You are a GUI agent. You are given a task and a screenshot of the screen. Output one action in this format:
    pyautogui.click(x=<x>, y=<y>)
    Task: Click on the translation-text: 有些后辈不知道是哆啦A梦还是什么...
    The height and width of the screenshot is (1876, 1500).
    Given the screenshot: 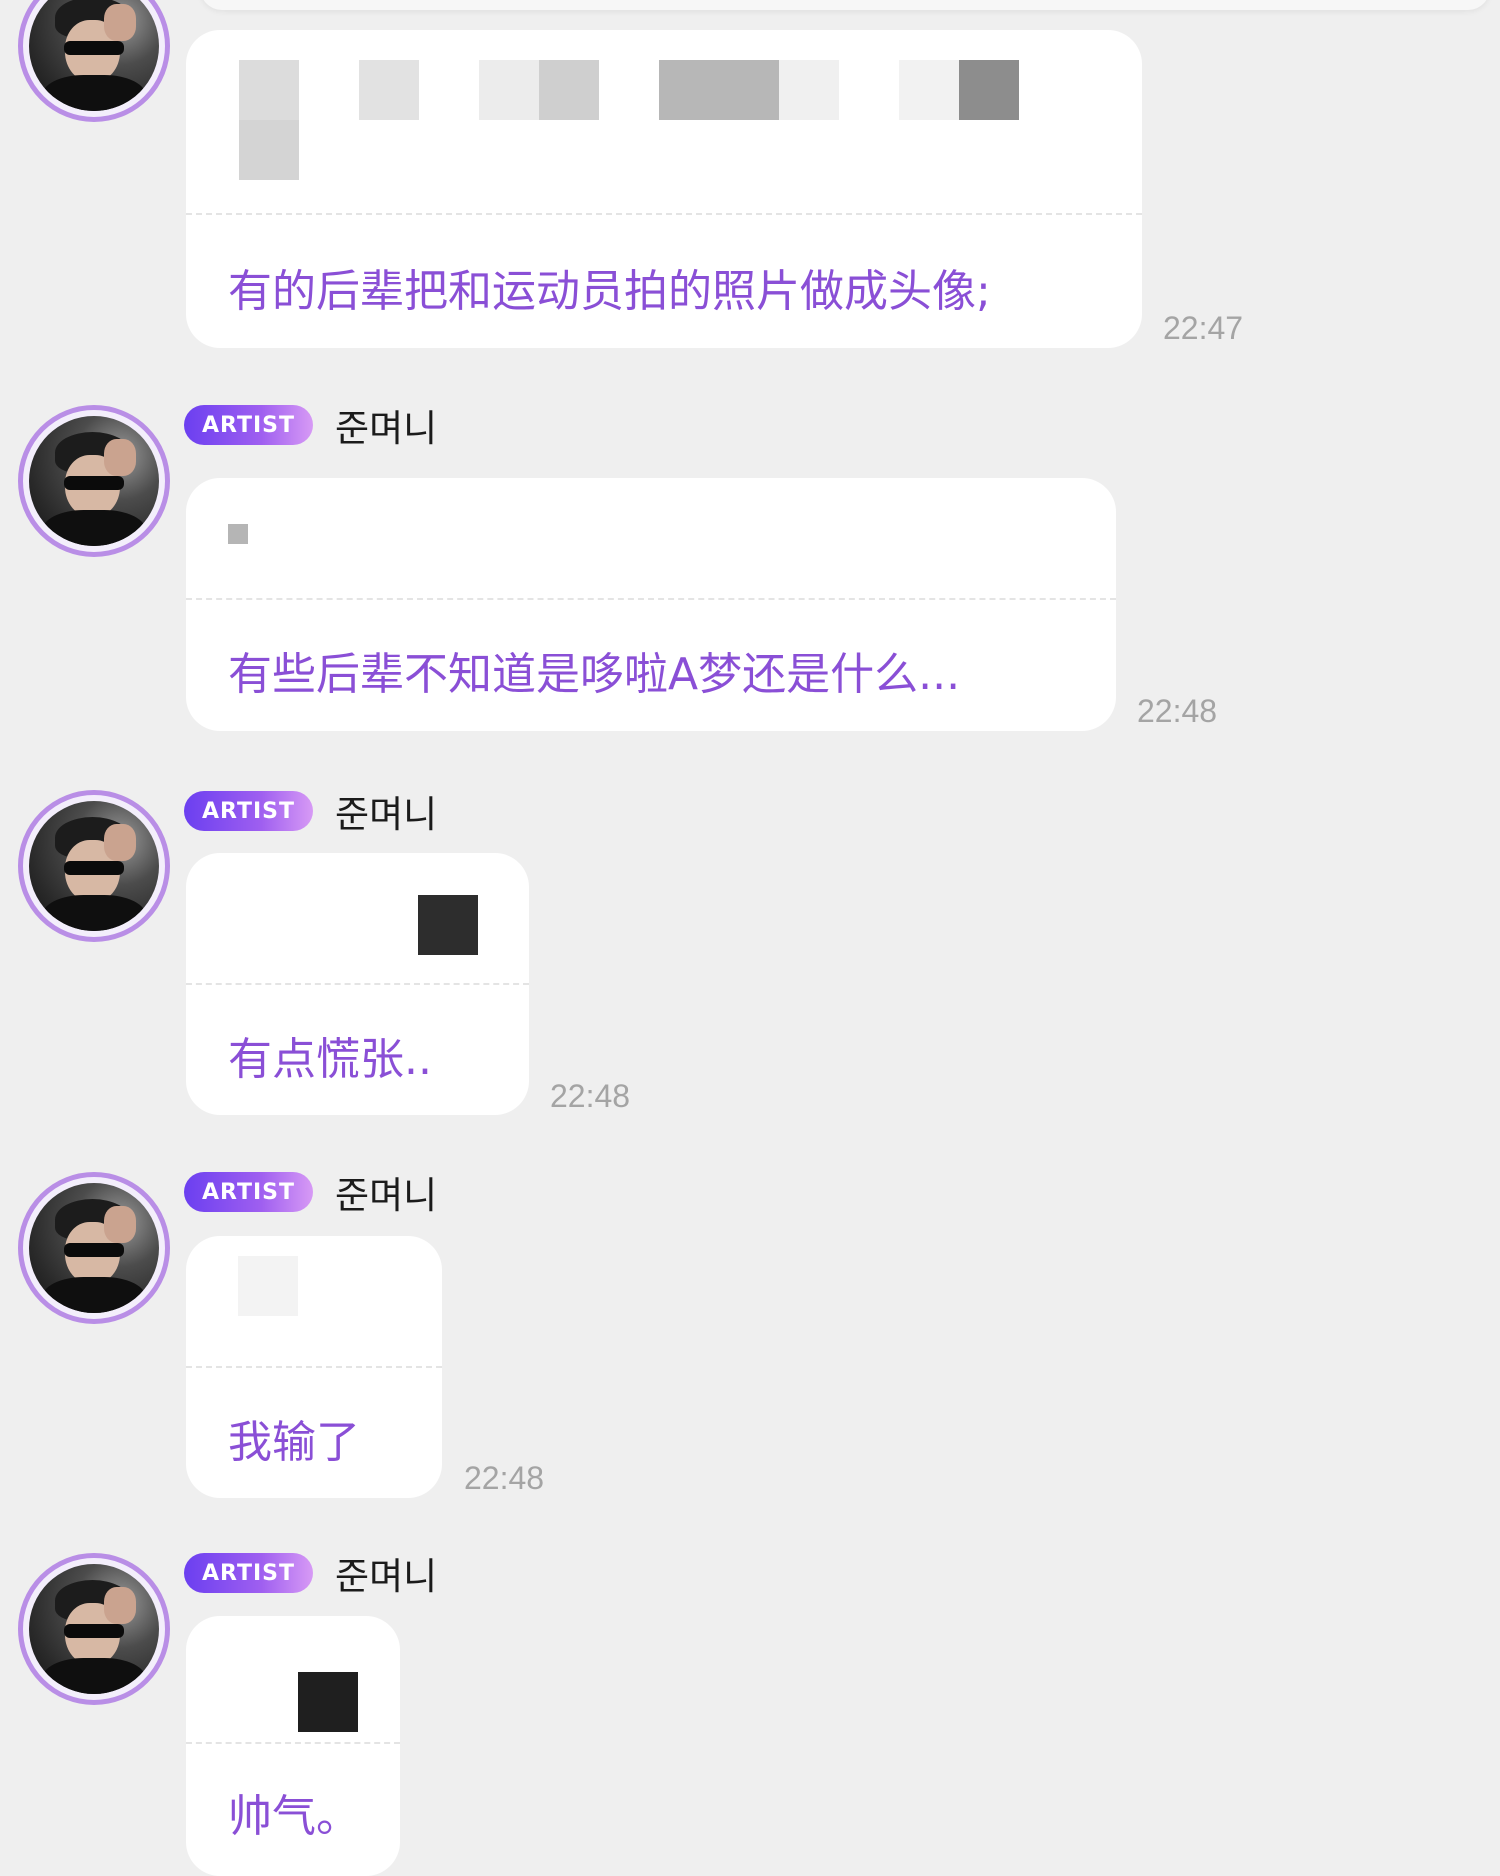 What is the action you would take?
    pyautogui.click(x=594, y=674)
    